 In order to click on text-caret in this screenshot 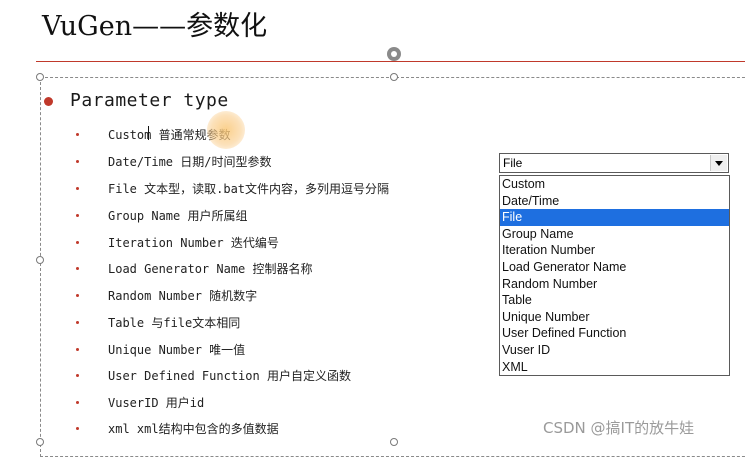, I will do `click(148, 133)`.